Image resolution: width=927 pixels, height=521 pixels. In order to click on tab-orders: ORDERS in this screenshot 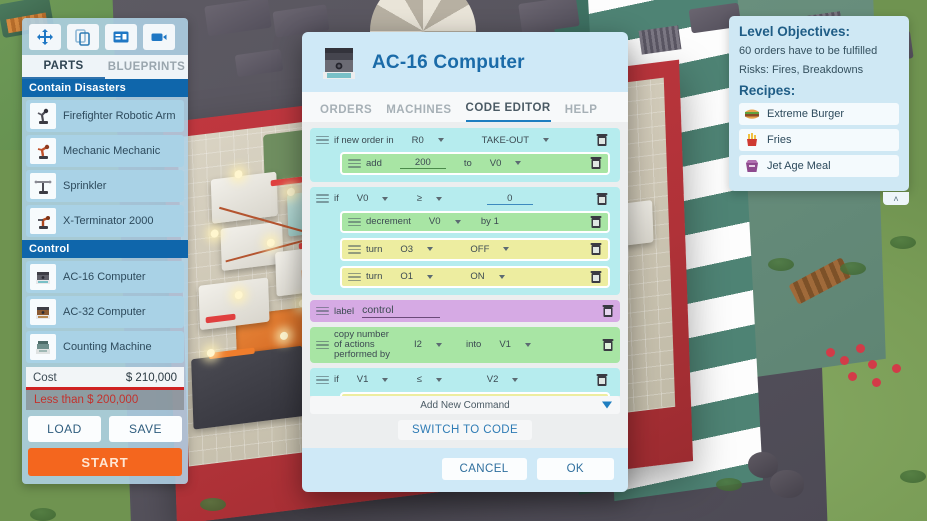, I will do `click(346, 113)`.